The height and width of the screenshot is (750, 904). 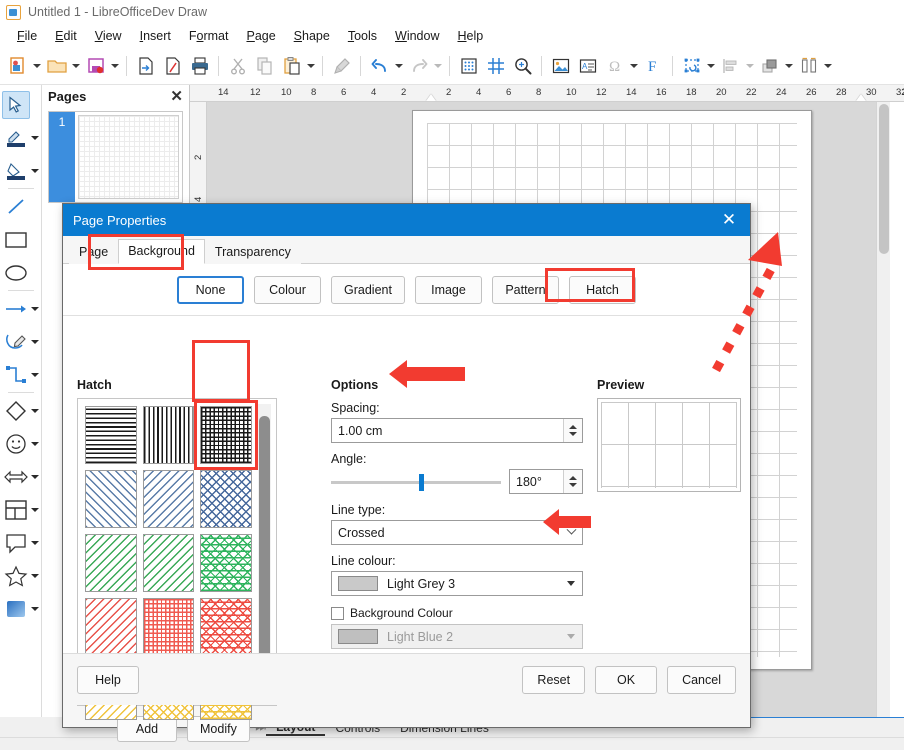 I want to click on paste-dropdown, so click(x=311, y=66).